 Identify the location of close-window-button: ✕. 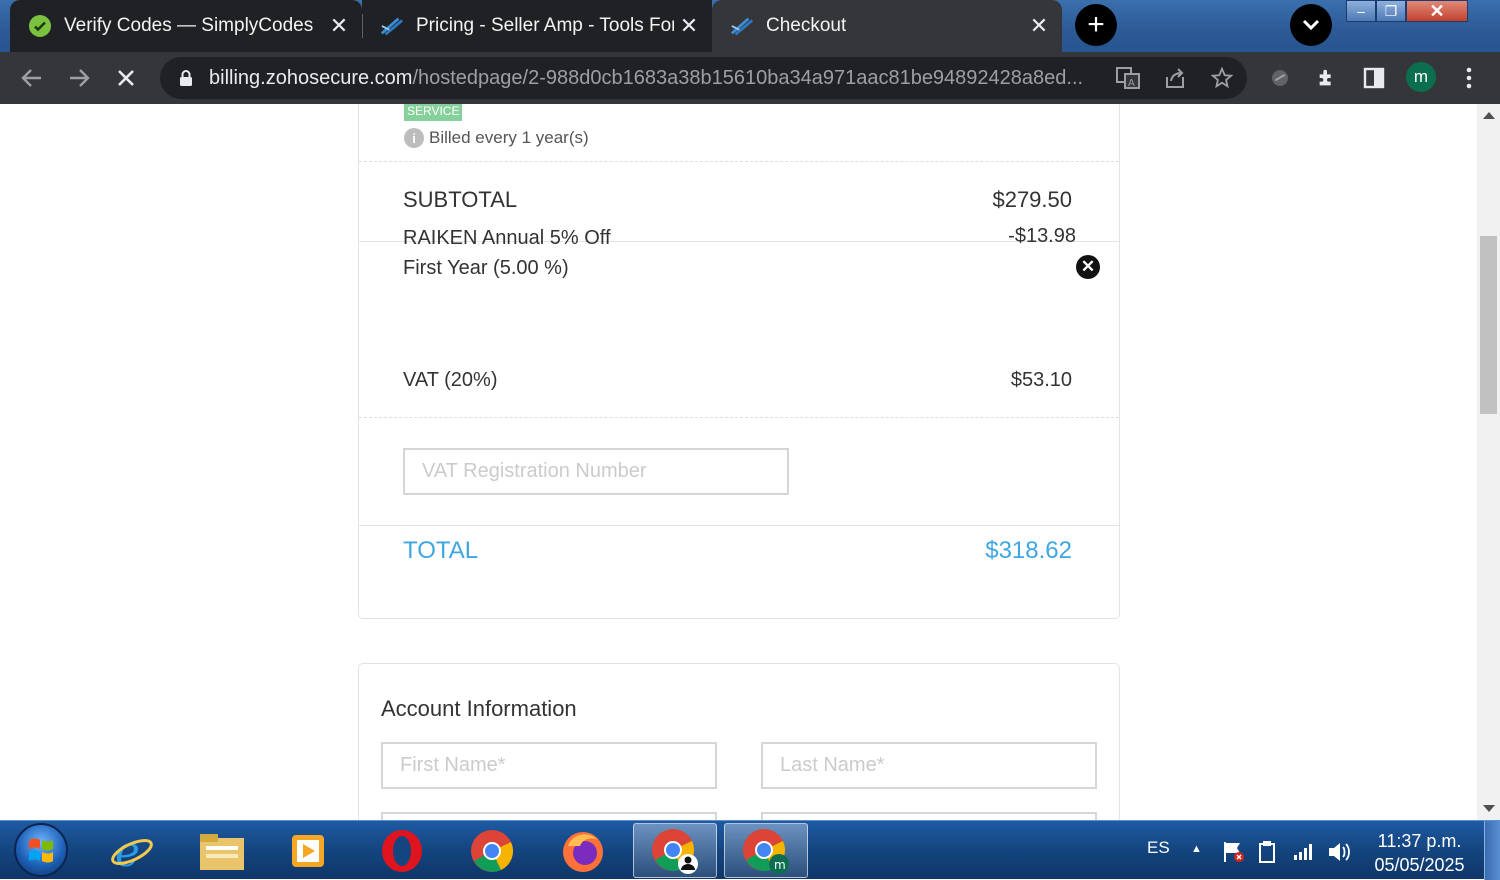
(1437, 11).